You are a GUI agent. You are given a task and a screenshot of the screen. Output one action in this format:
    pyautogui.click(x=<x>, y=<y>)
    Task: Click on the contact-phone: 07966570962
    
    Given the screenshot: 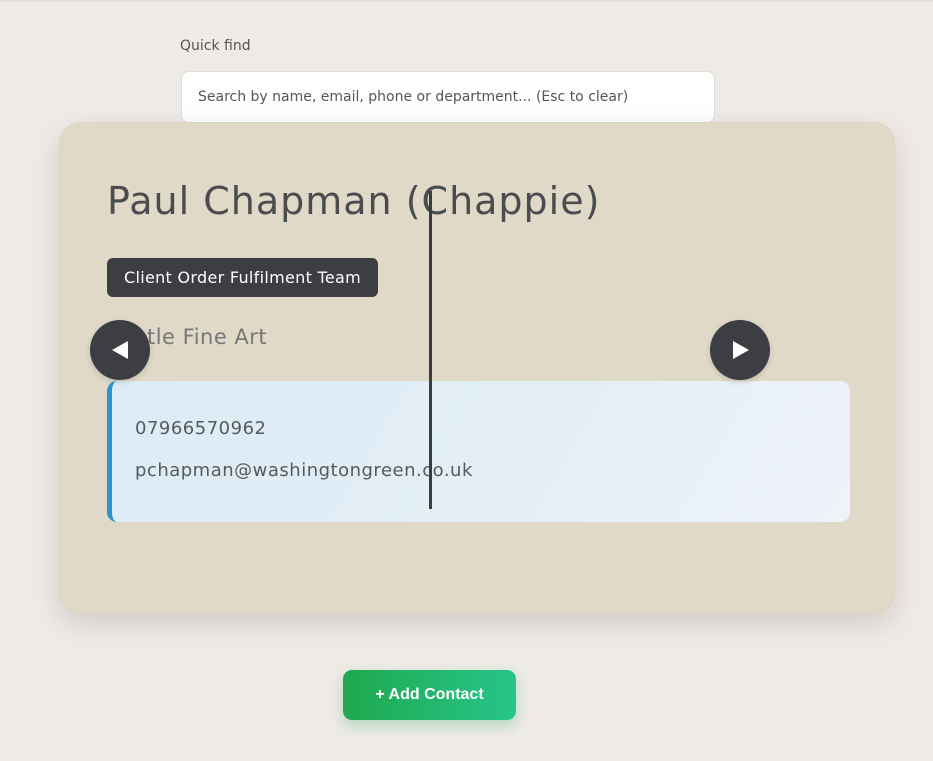 What is the action you would take?
    pyautogui.click(x=200, y=428)
    